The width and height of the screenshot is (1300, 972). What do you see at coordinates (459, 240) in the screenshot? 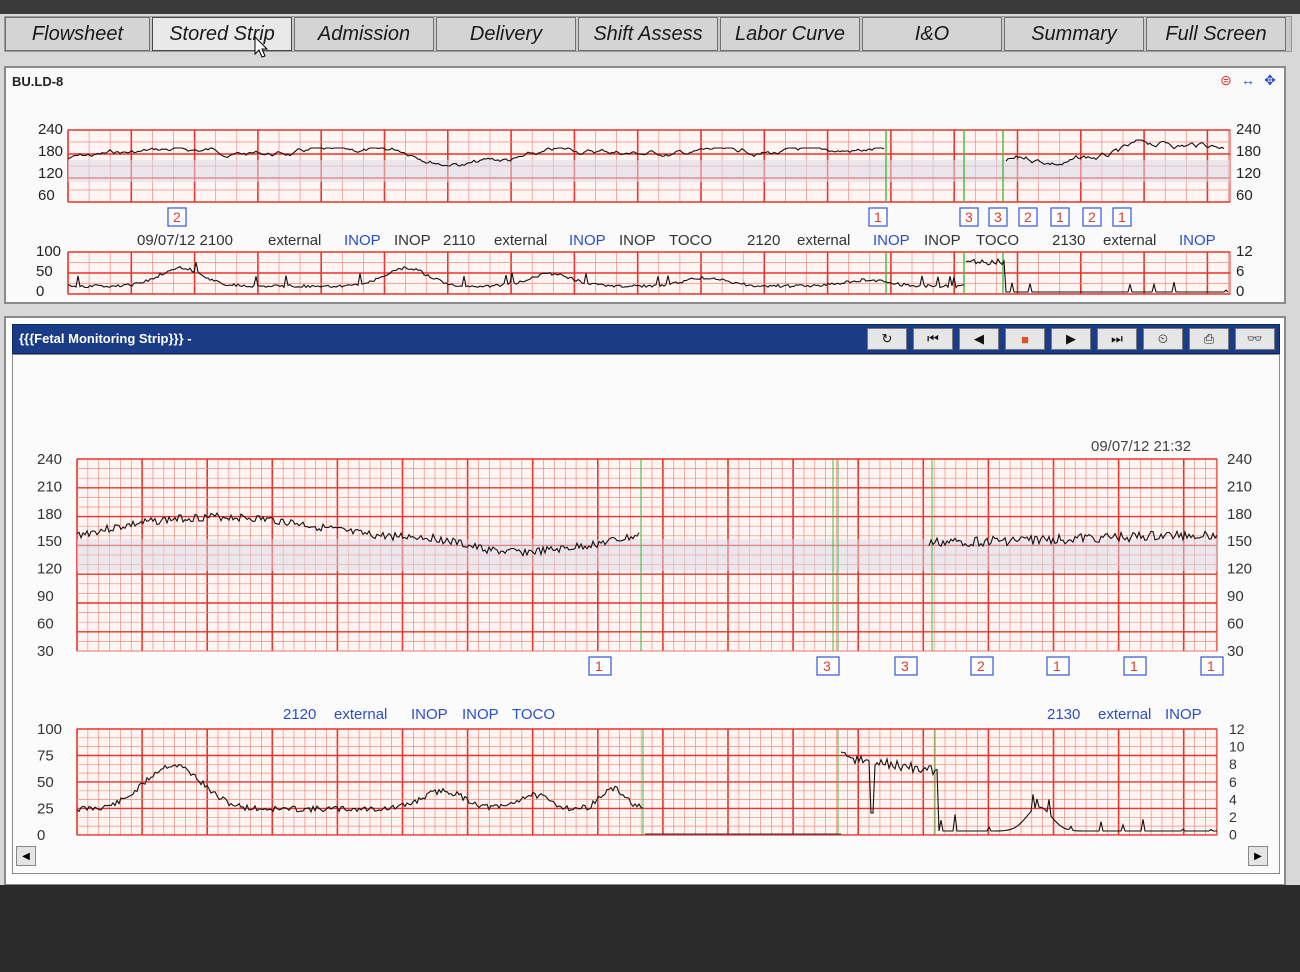
I see `annotation-text: 2110` at bounding box center [459, 240].